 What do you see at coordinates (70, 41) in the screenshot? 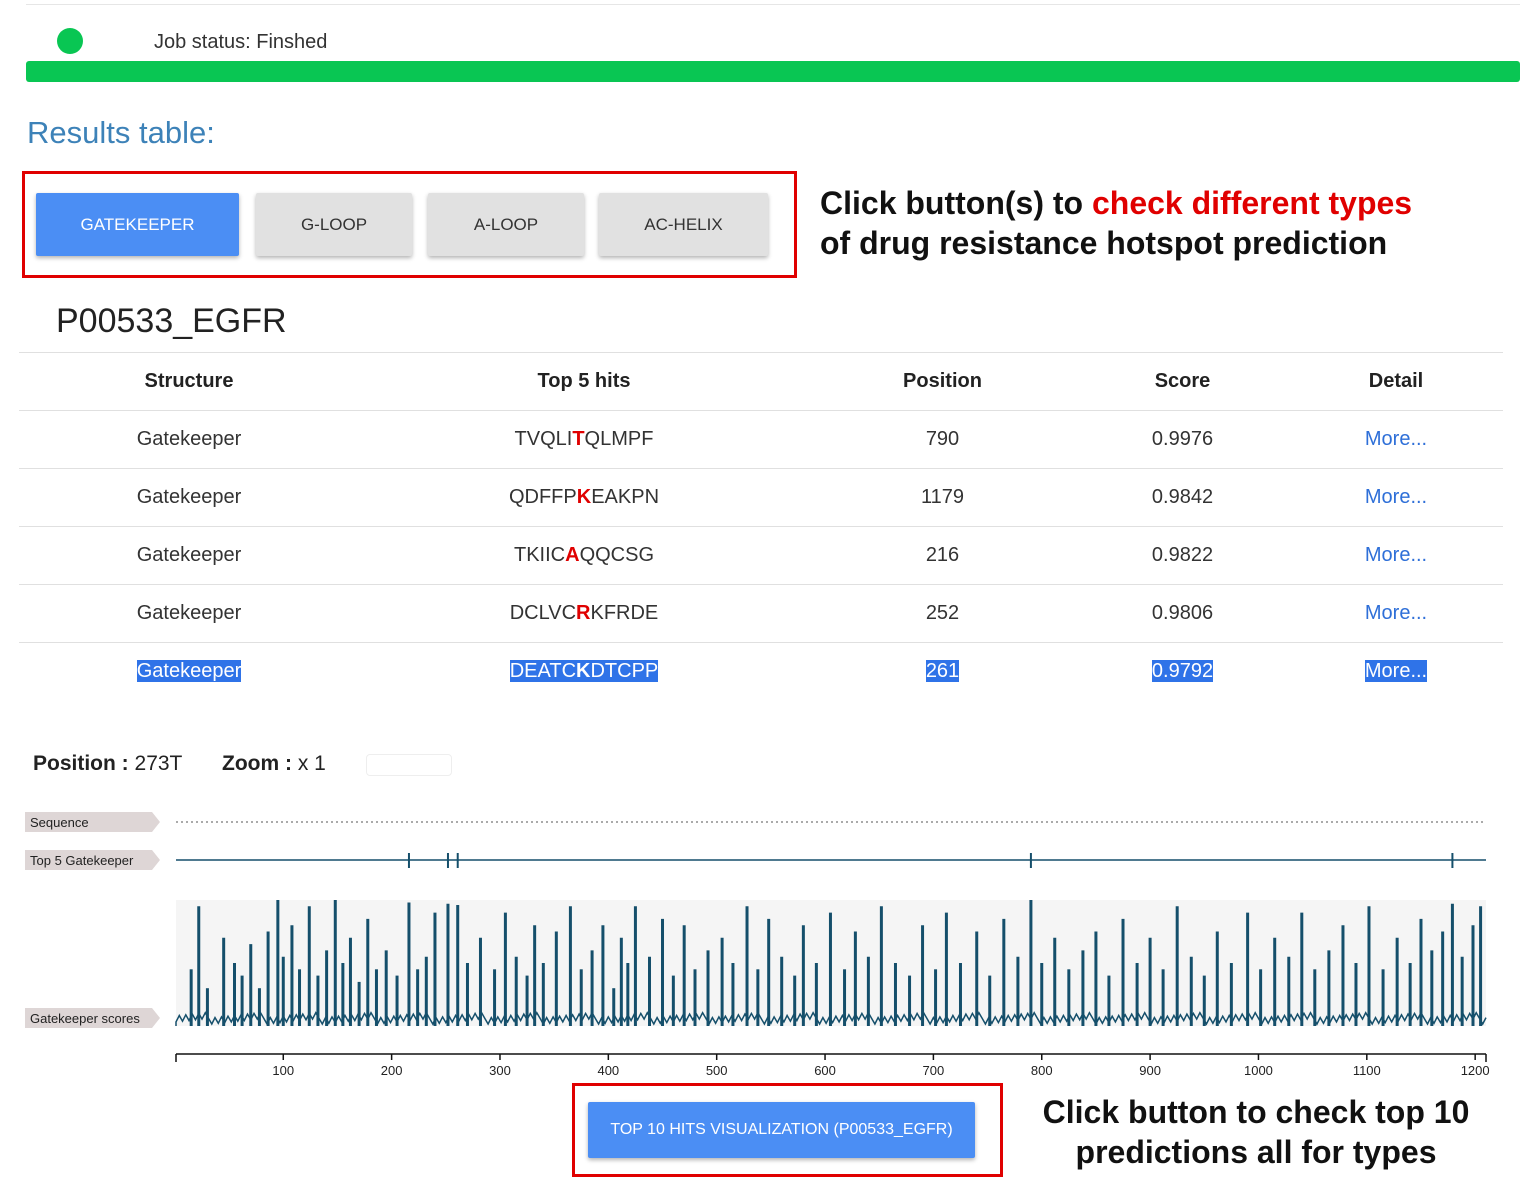
I see `status-indicator-icon` at bounding box center [70, 41].